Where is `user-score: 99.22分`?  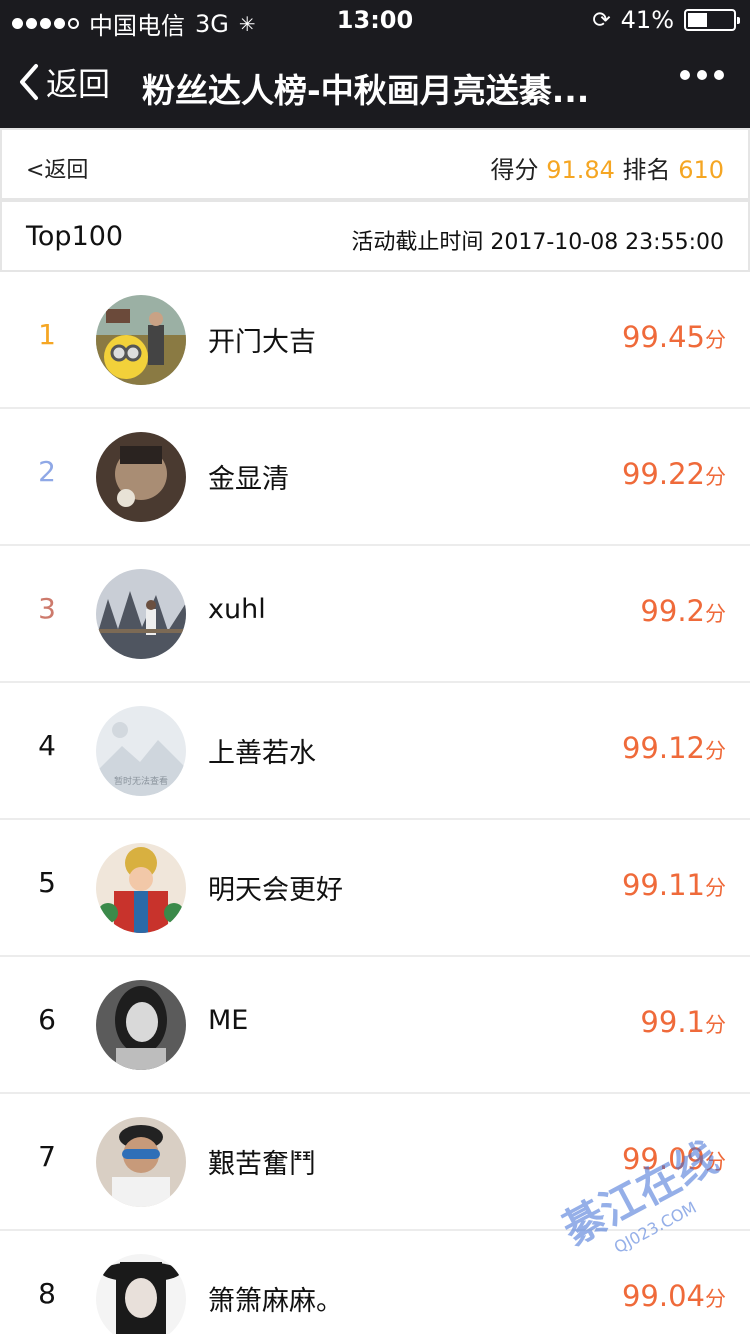 user-score: 99.22分 is located at coordinates (673, 474).